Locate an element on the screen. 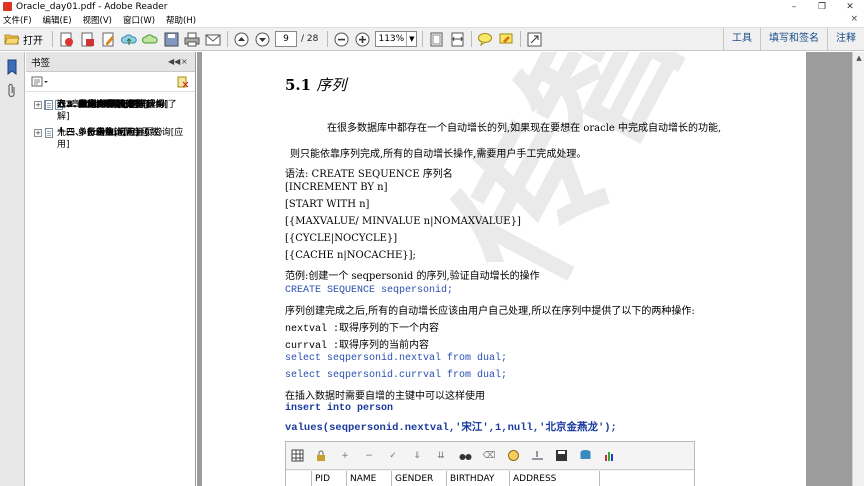  column-header: NAME is located at coordinates (369, 478).